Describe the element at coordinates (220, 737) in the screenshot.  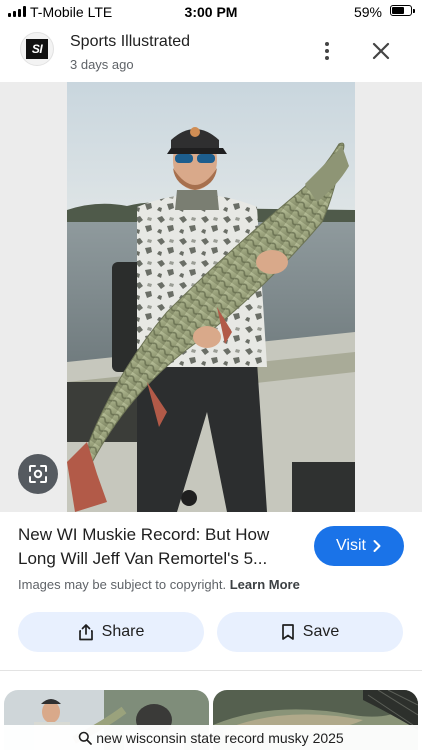
I see `search-query: new wisconsin state record musky 2025` at that location.